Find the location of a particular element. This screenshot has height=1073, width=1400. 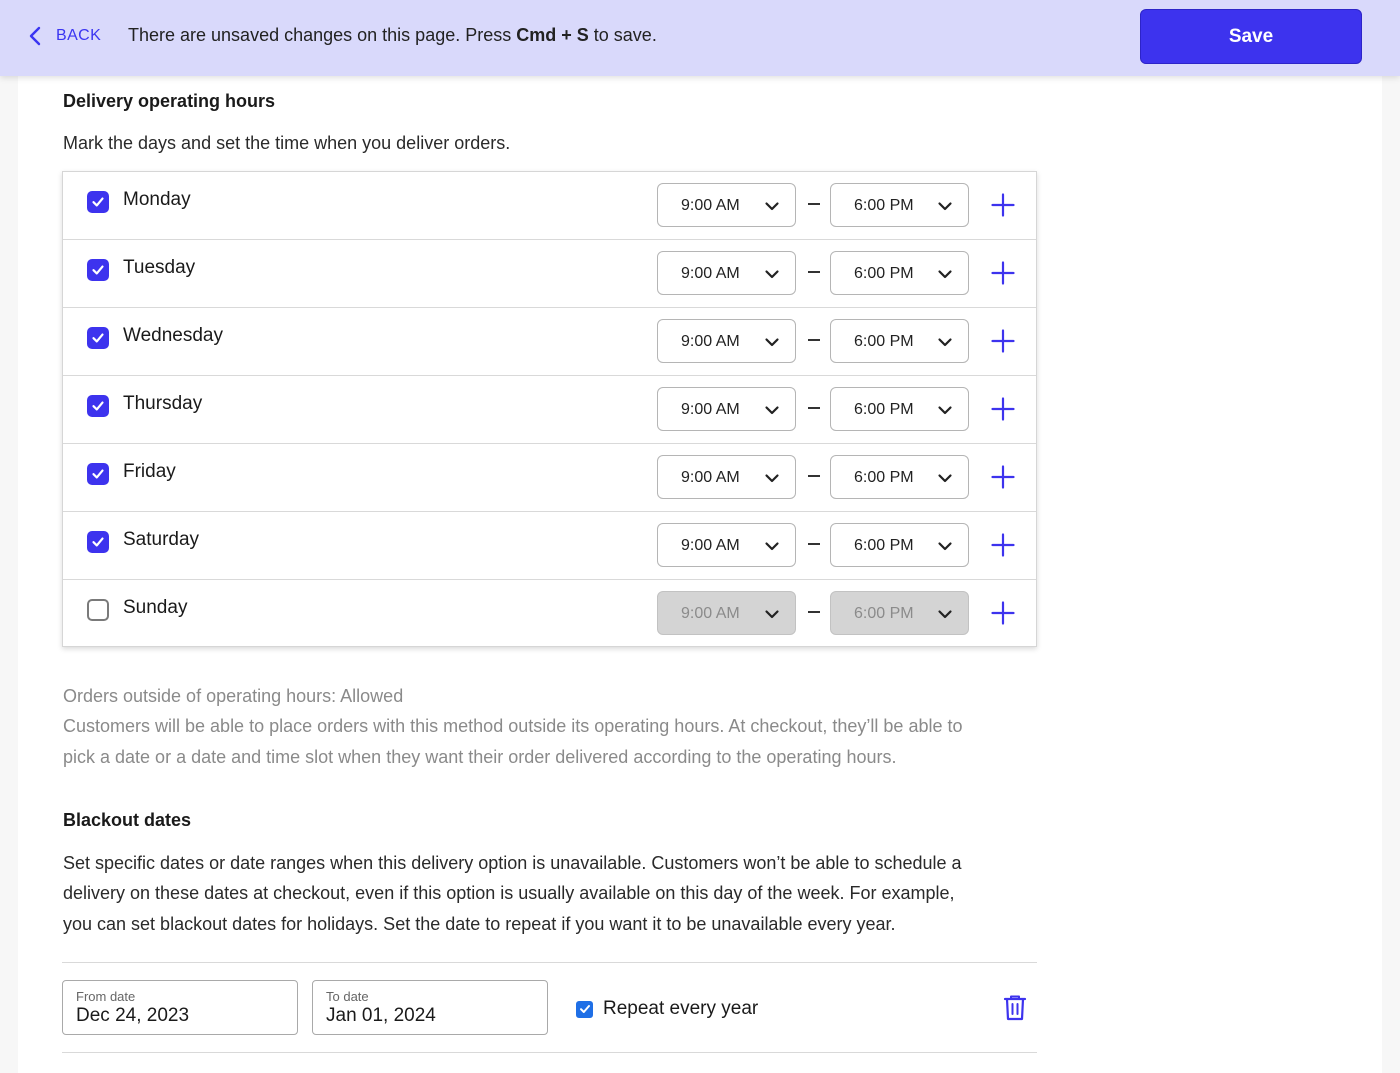

back-button: BACK is located at coordinates (63, 36).